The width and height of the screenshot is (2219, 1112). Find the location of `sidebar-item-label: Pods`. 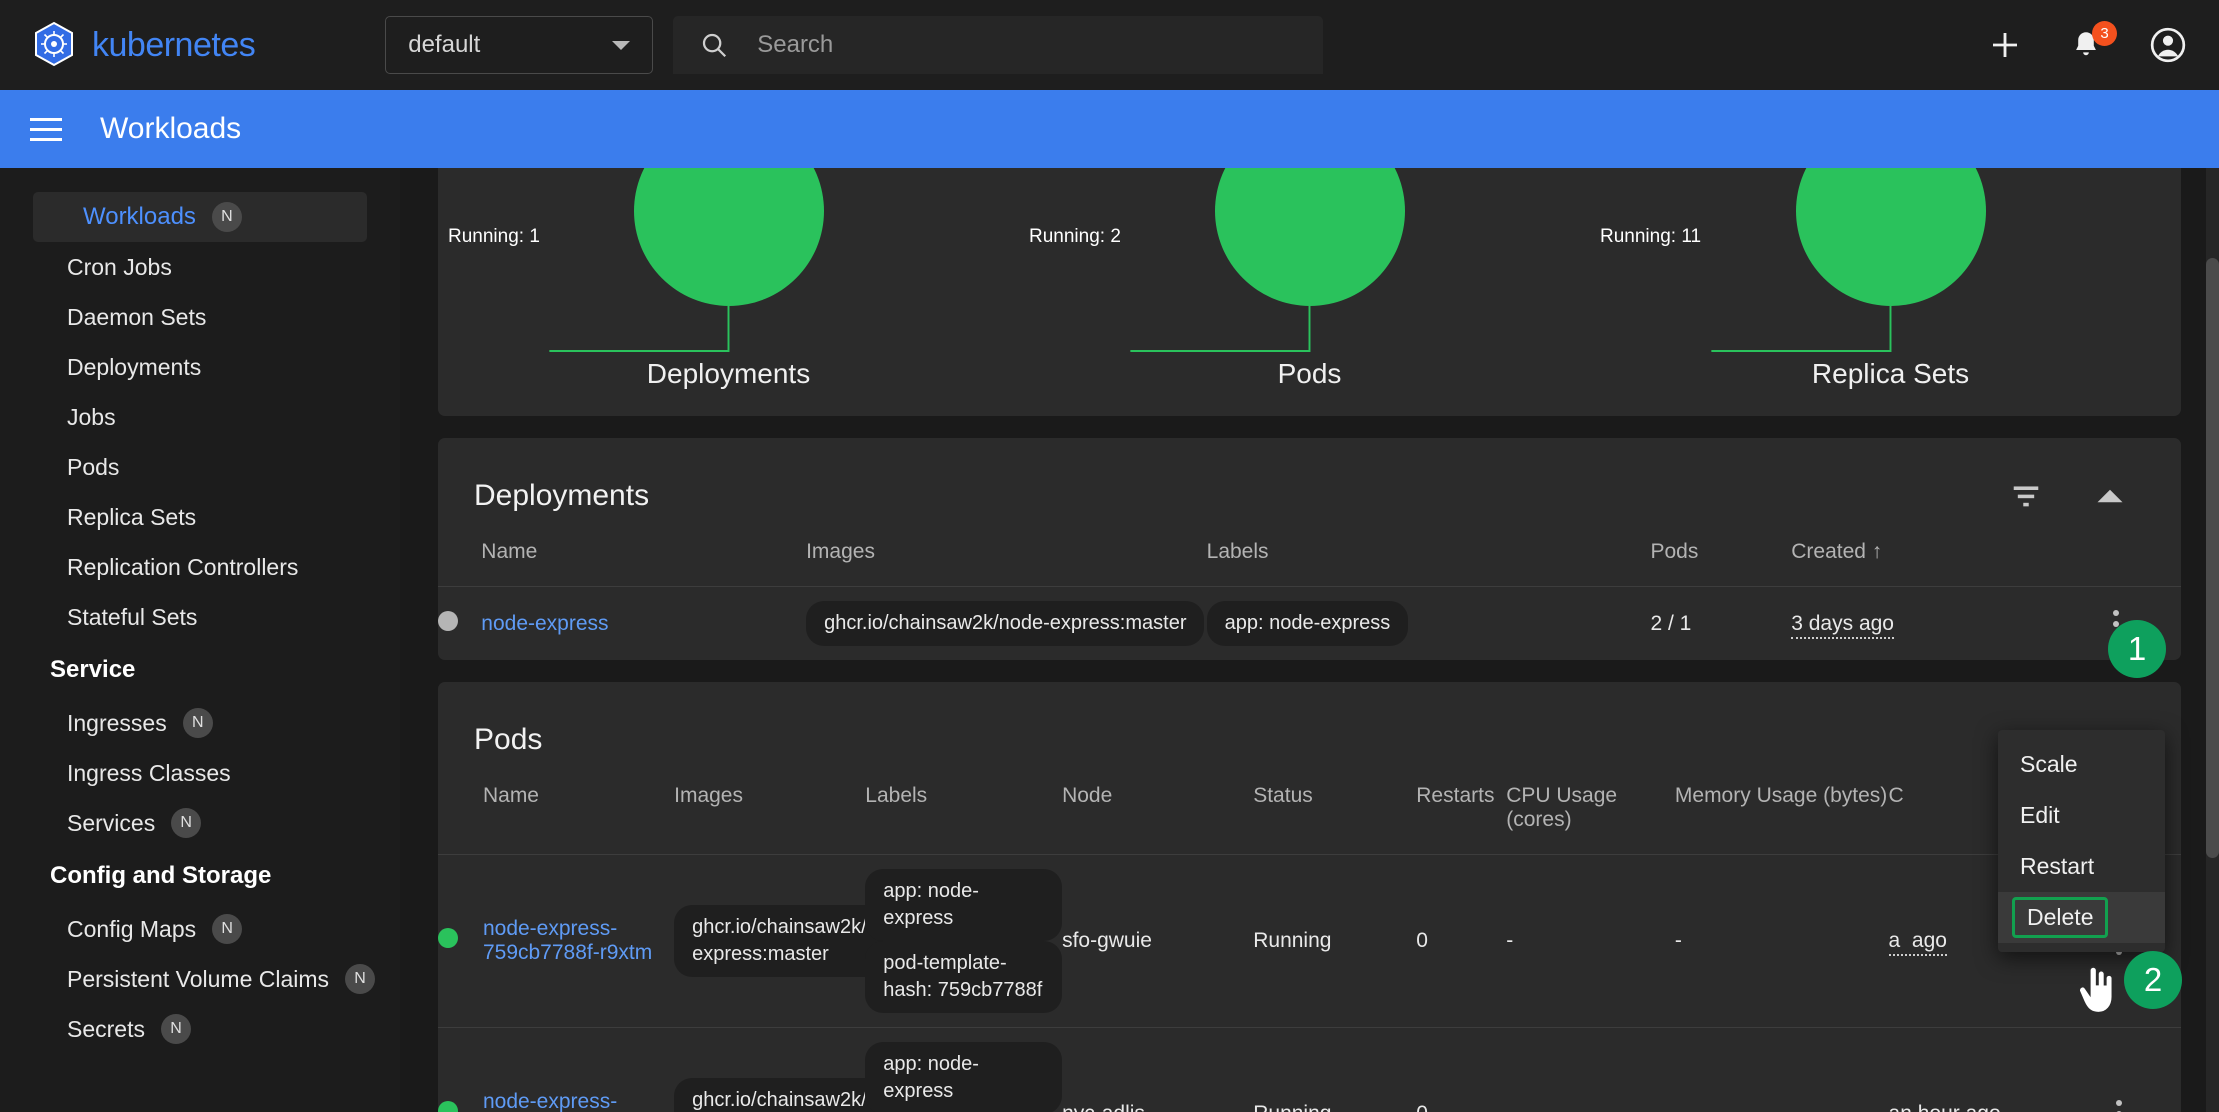

sidebar-item-label: Pods is located at coordinates (93, 466).